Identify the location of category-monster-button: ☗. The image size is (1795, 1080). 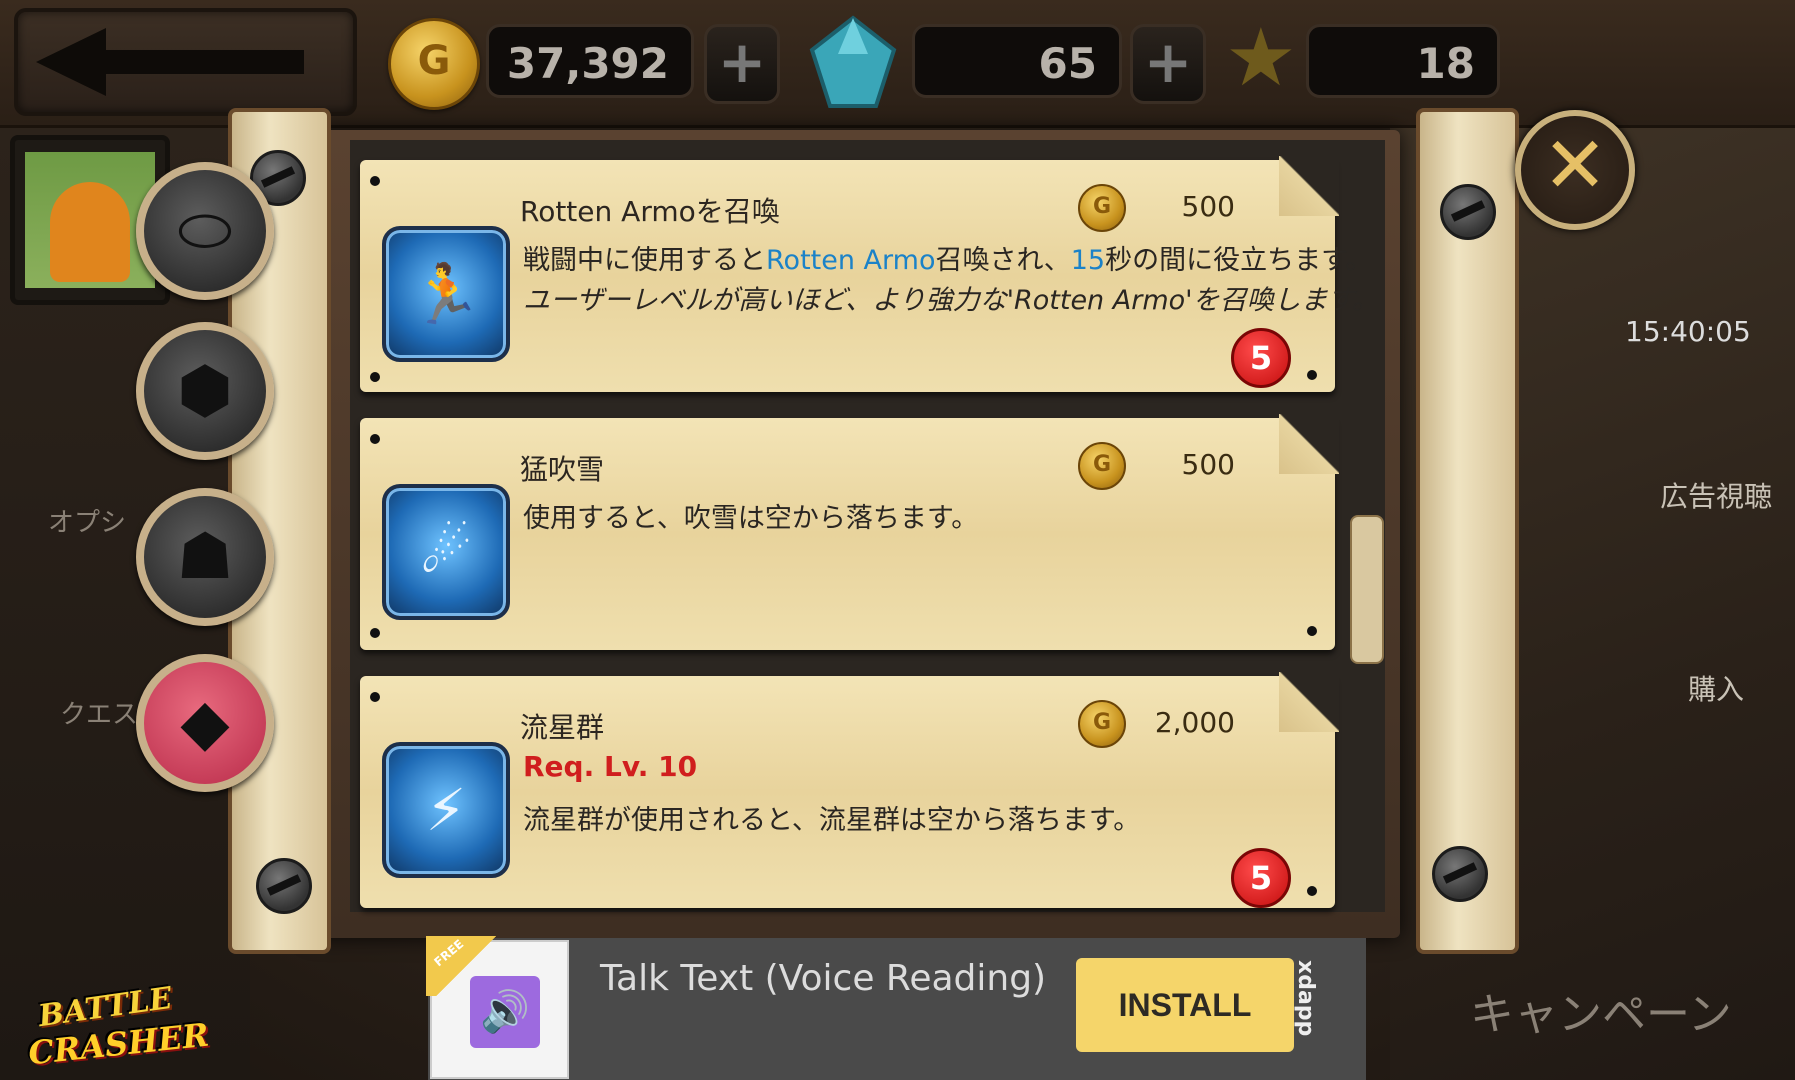
(205, 557).